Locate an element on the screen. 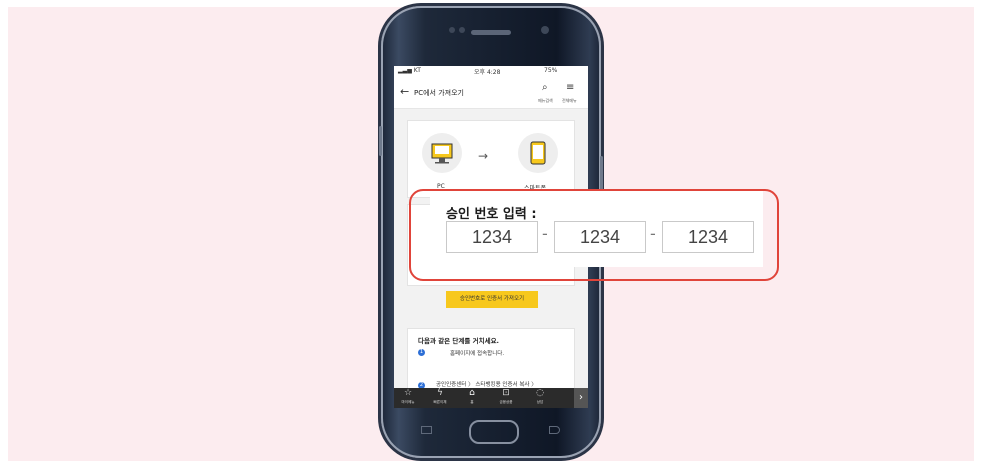 The image size is (981, 467). page-title: PC에서 가져오기 is located at coordinates (439, 93).